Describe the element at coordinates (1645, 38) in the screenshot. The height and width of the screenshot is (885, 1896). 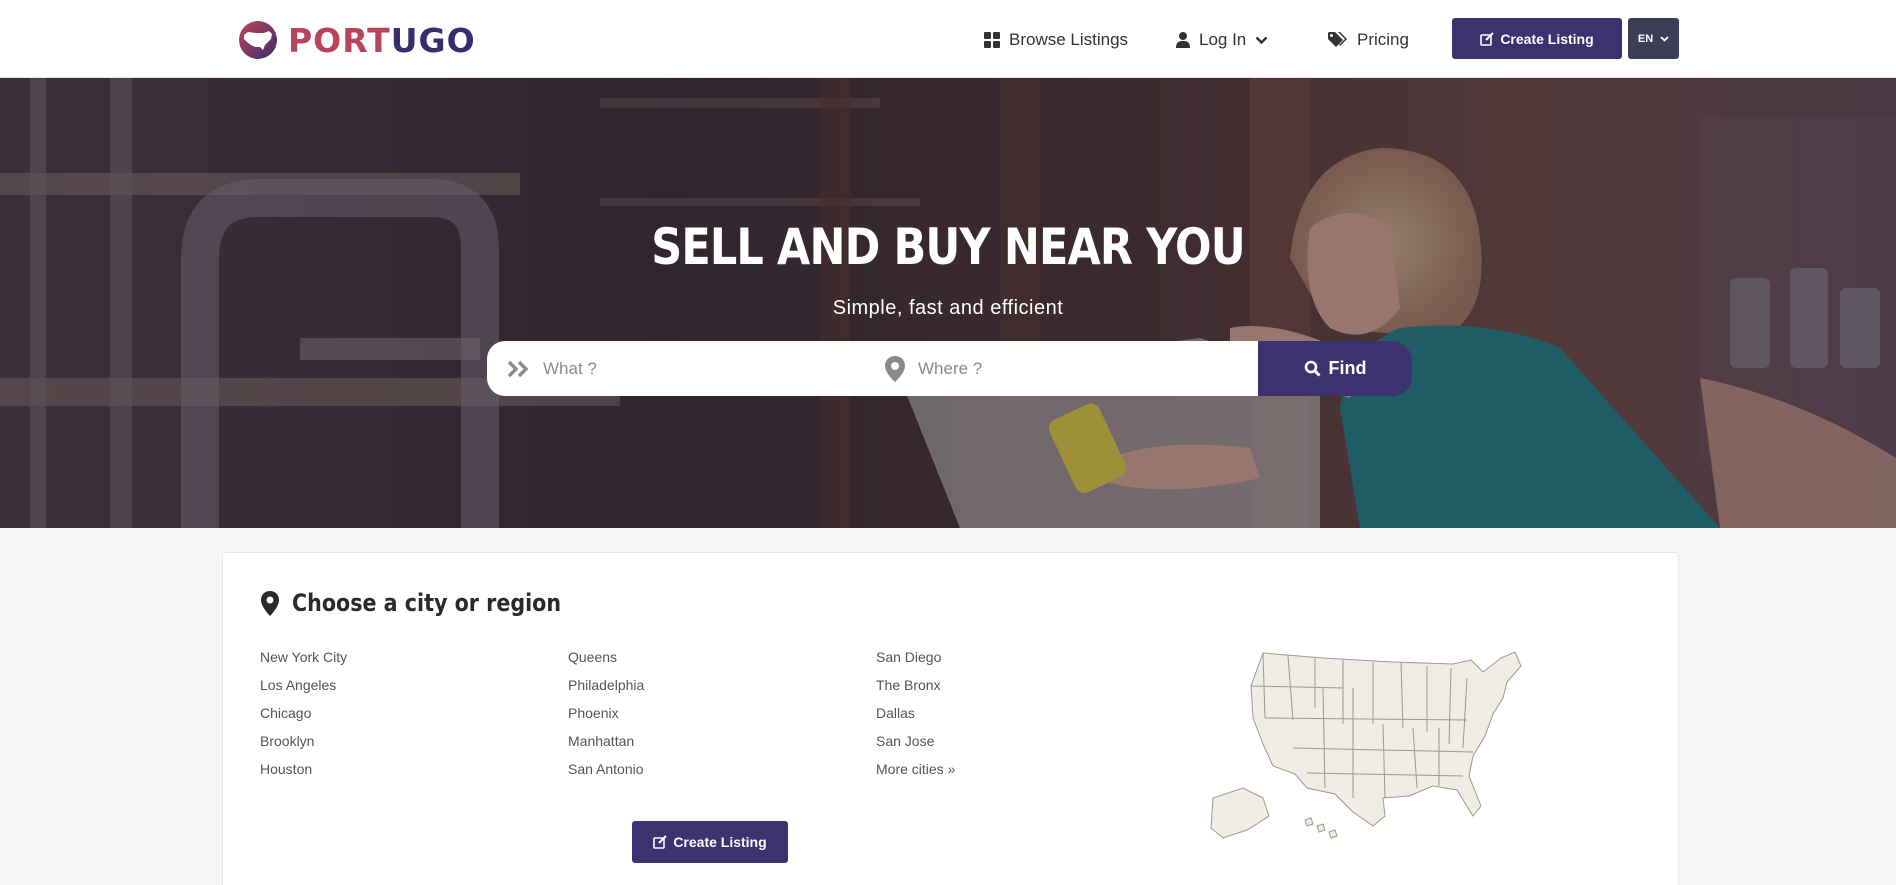
I see `language-label: EN` at that location.